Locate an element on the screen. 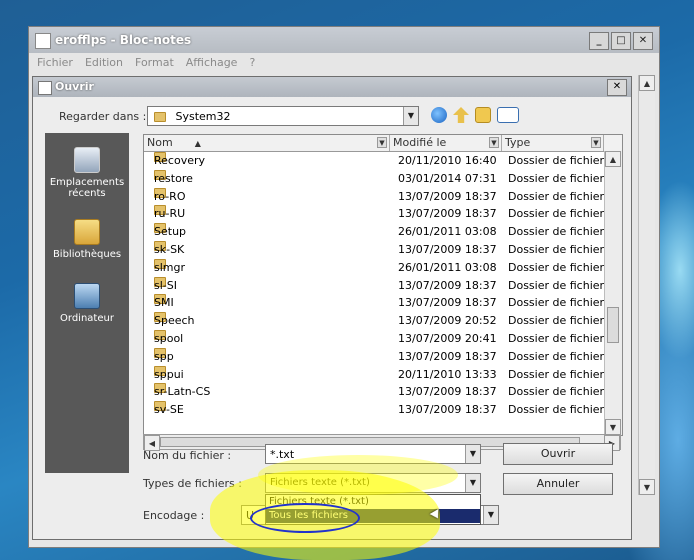 This screenshot has height=560, width=694. option-text-files: Fichiers texte (*.txt) is located at coordinates (373, 502).